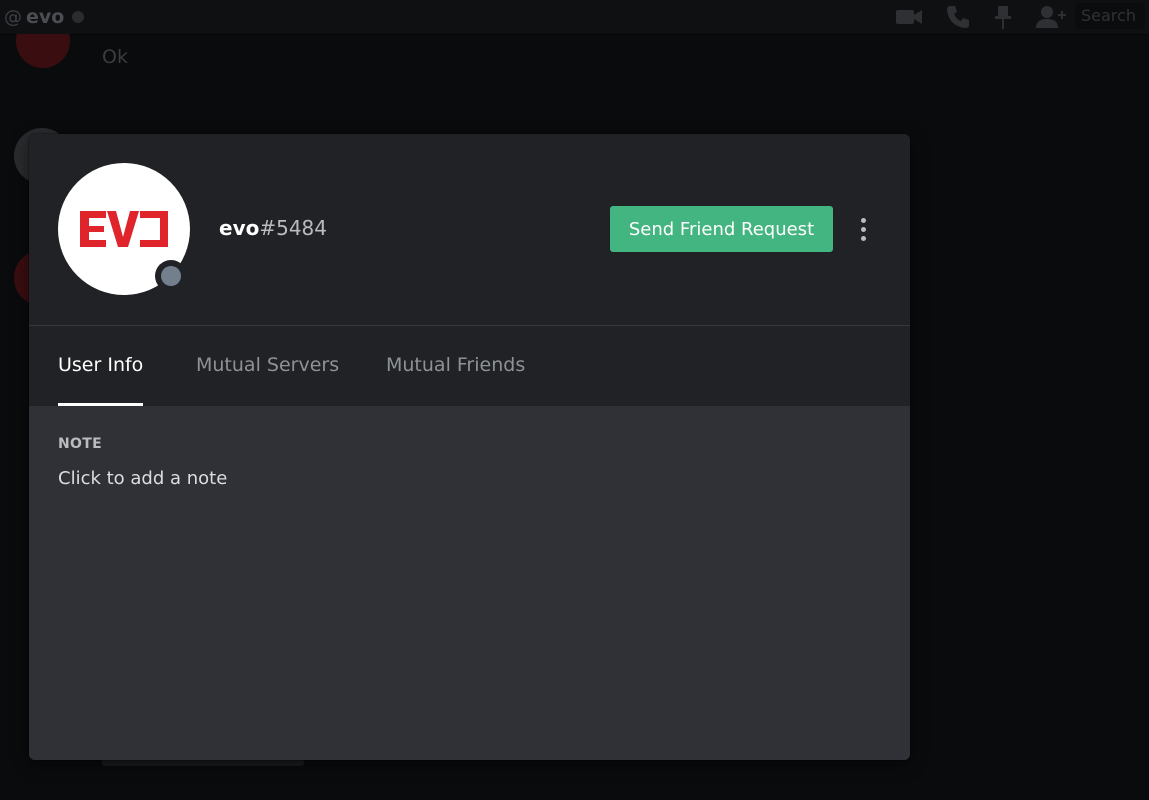  What do you see at coordinates (80, 444) in the screenshot?
I see `note-label: NOTE` at bounding box center [80, 444].